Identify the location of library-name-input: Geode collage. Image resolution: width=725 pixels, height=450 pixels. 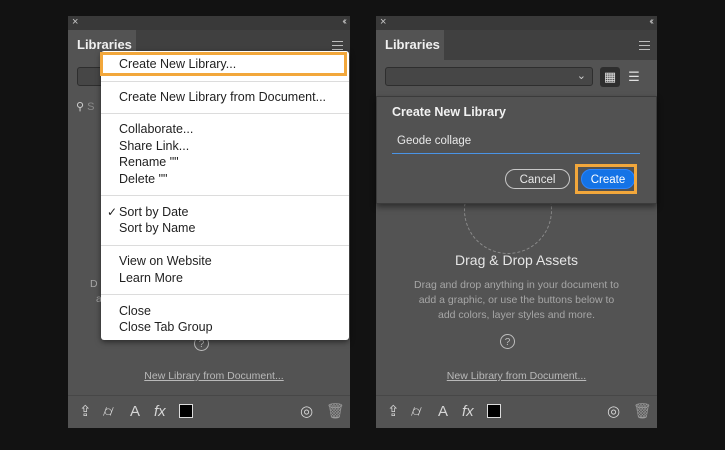
(516, 144).